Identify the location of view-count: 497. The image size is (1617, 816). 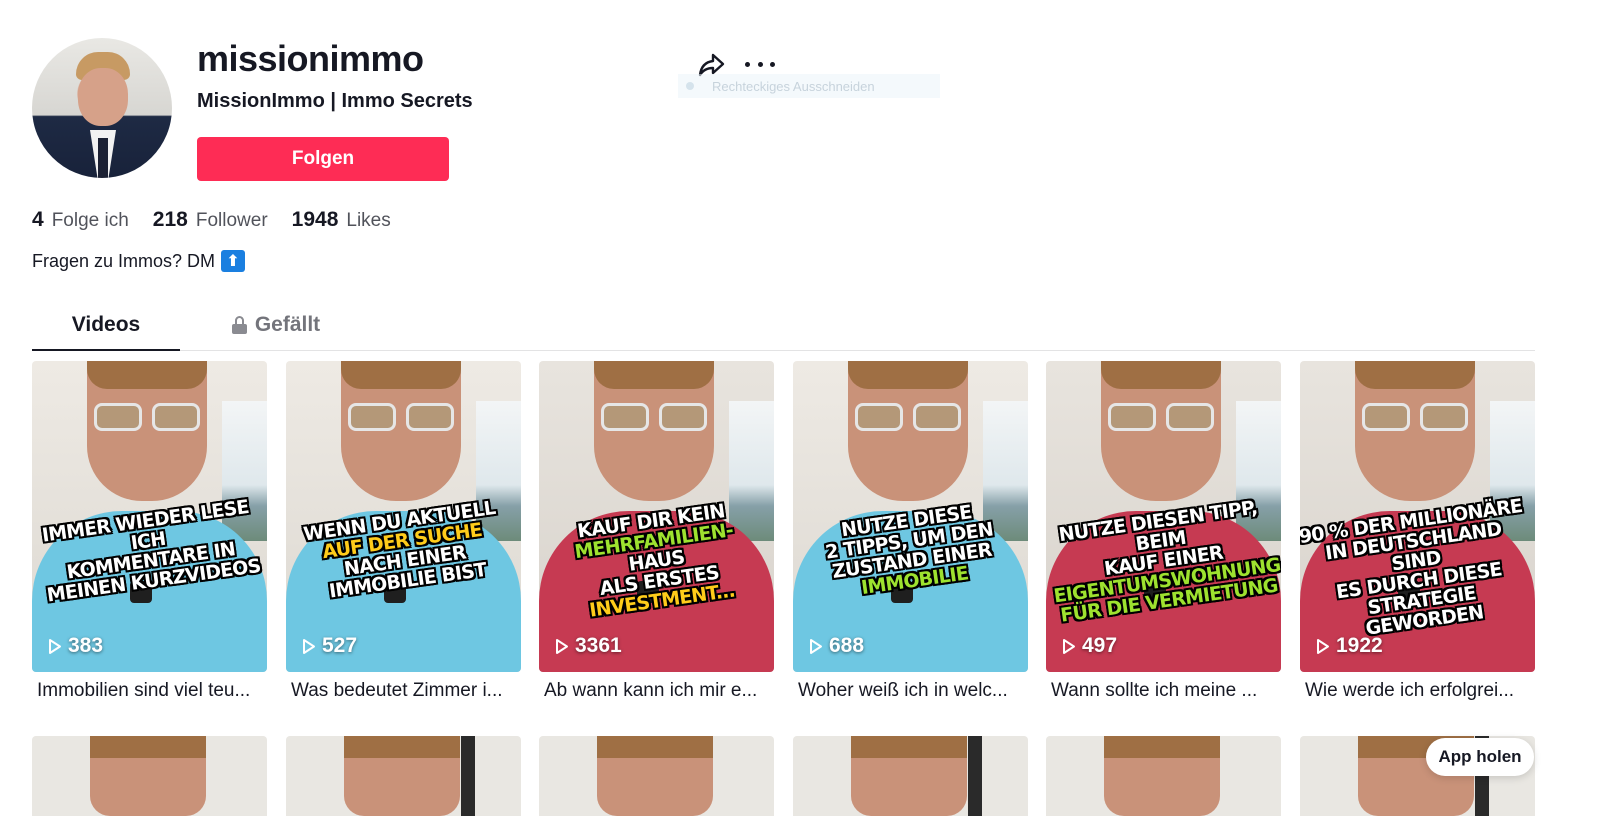
(1089, 646).